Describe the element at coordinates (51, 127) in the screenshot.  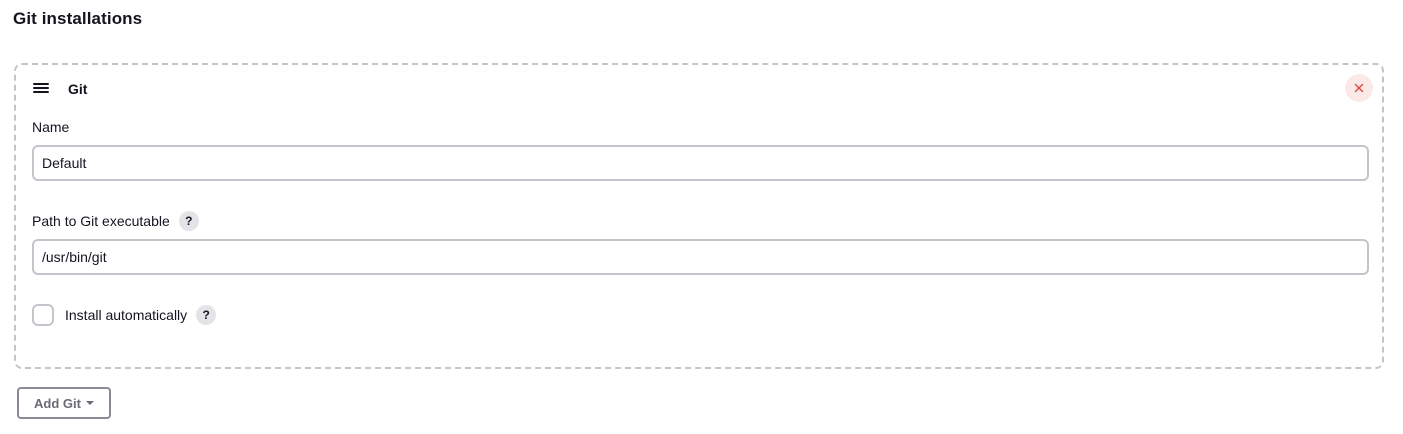
I see `name-label: Name` at that location.